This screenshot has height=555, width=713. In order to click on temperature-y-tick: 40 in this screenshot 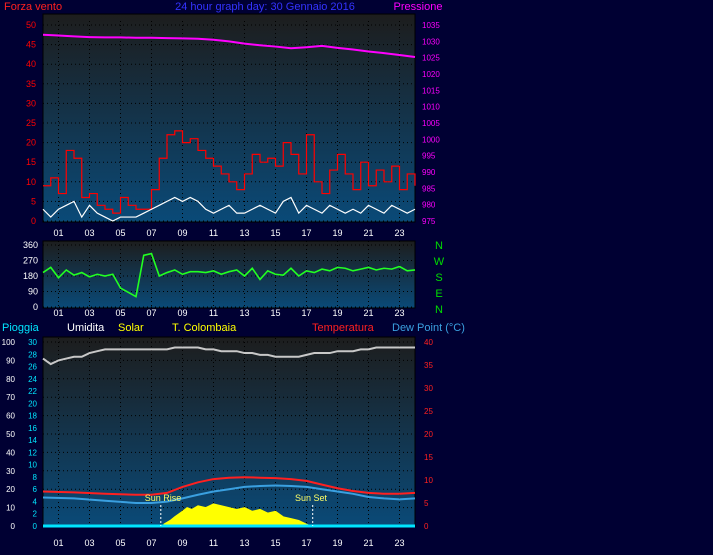, I will do `click(428, 342)`.